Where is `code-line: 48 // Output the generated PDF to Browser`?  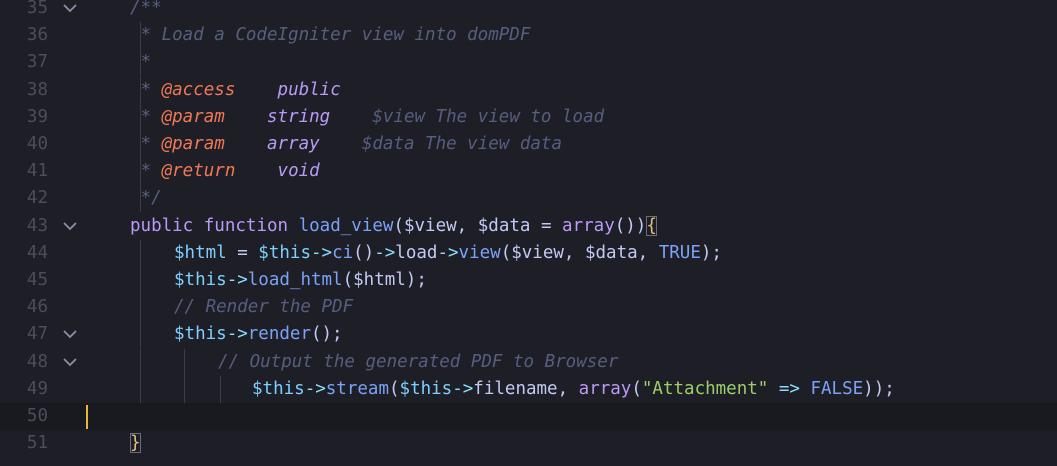 code-line: 48 // Output the generated PDF to Browser is located at coordinates (528, 362).